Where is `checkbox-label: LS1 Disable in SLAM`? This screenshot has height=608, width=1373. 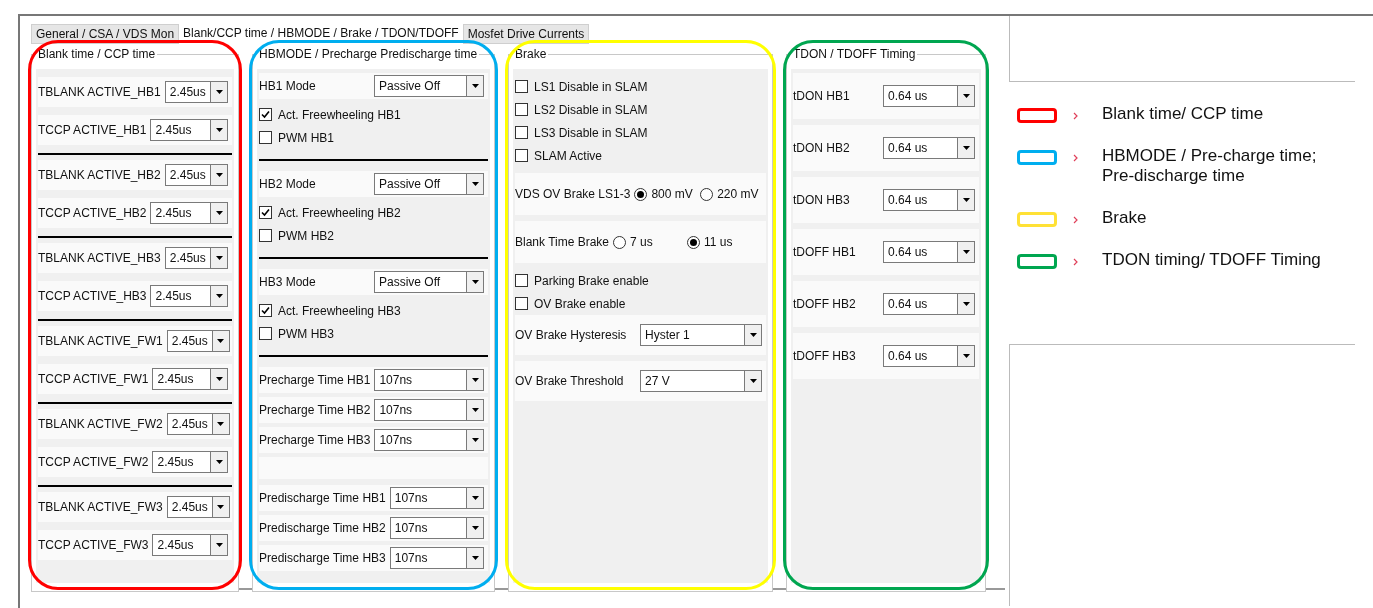 checkbox-label: LS1 Disable in SLAM is located at coordinates (591, 87).